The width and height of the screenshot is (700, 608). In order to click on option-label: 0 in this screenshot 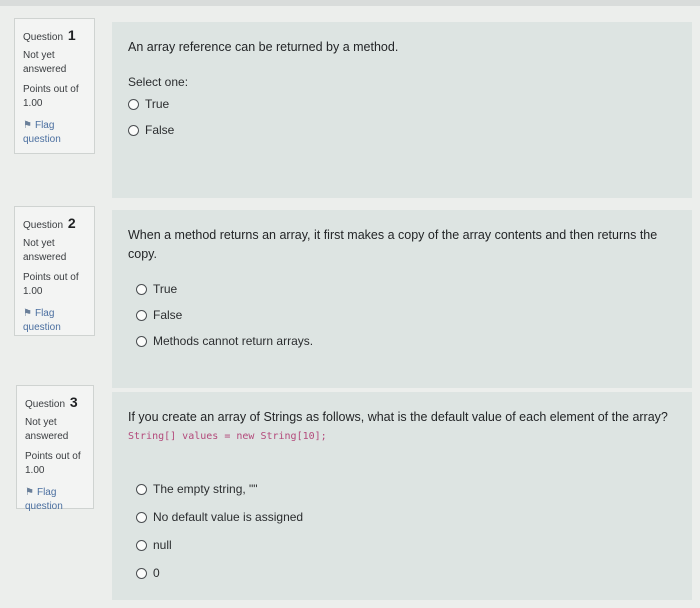, I will do `click(156, 573)`.